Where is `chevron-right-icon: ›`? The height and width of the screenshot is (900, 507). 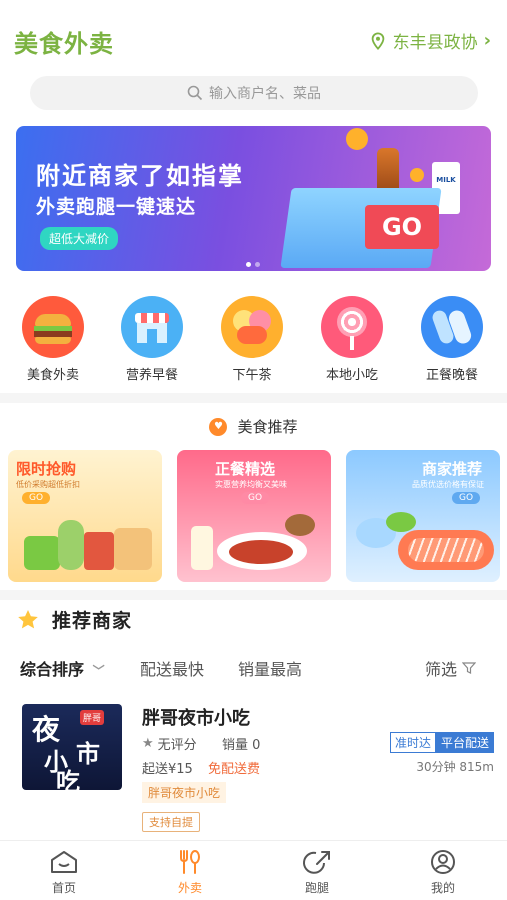
chevron-right-icon: › is located at coordinates (487, 40).